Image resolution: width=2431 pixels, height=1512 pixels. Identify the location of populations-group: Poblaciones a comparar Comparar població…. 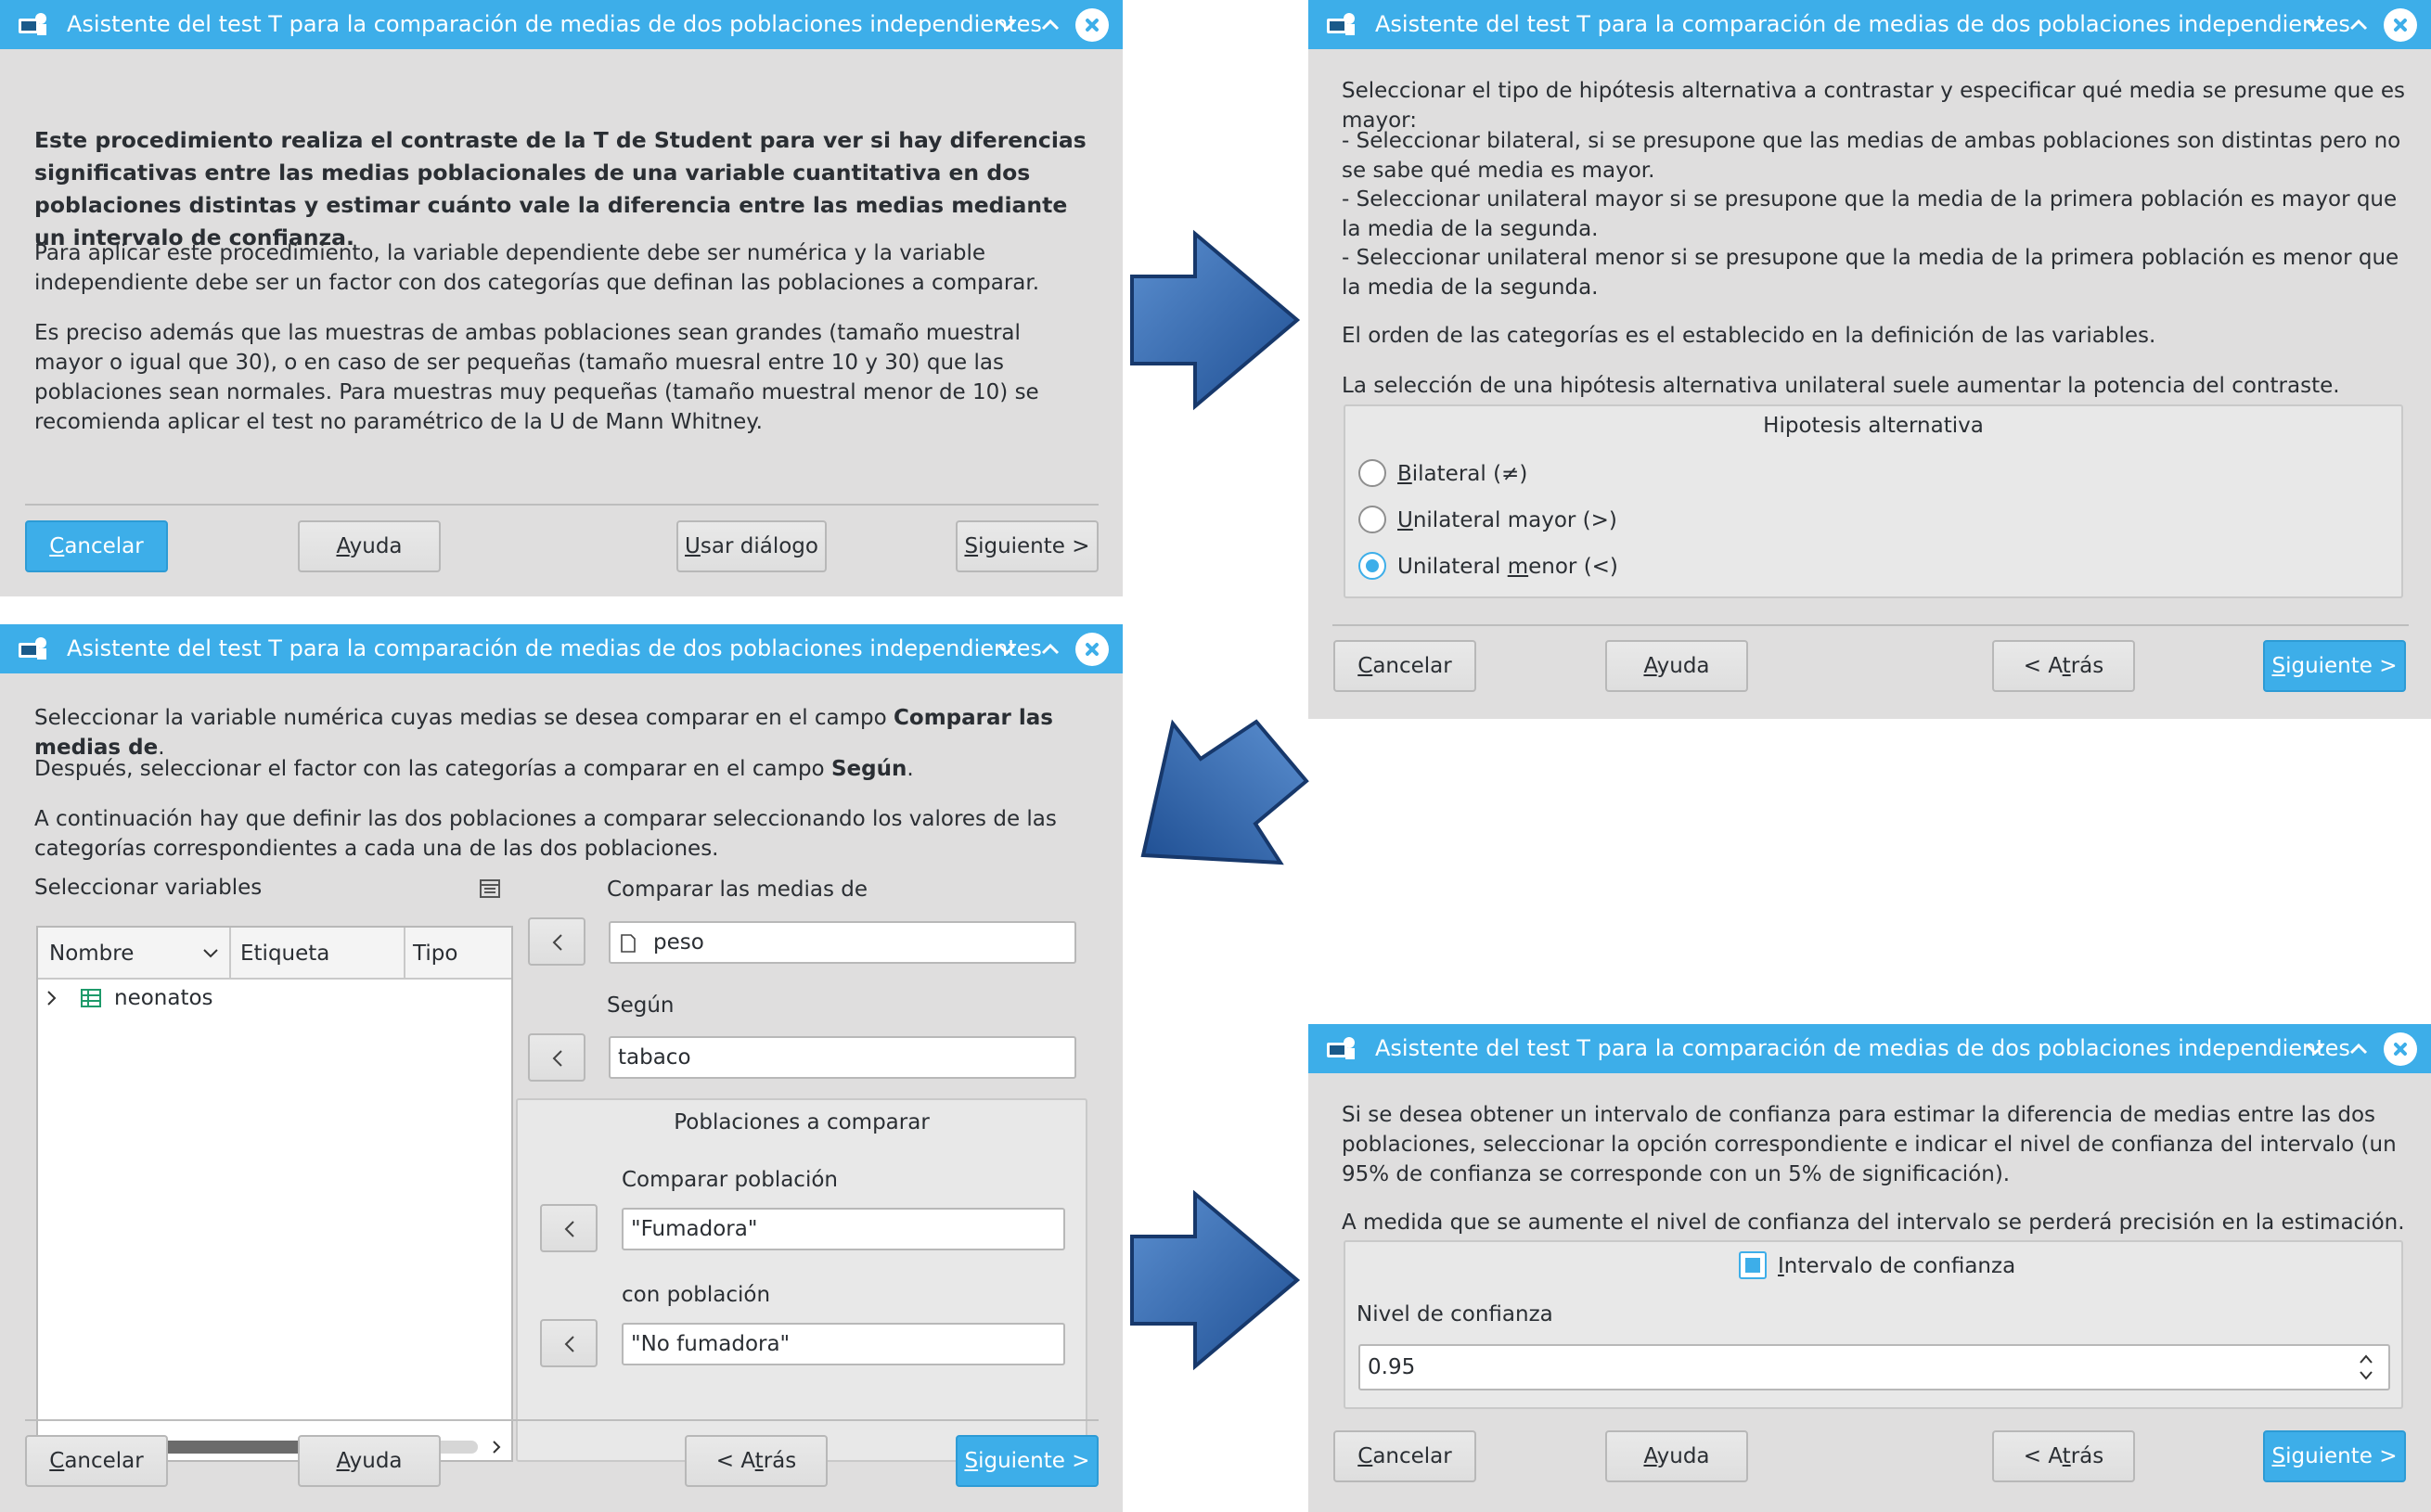
(801, 1280).